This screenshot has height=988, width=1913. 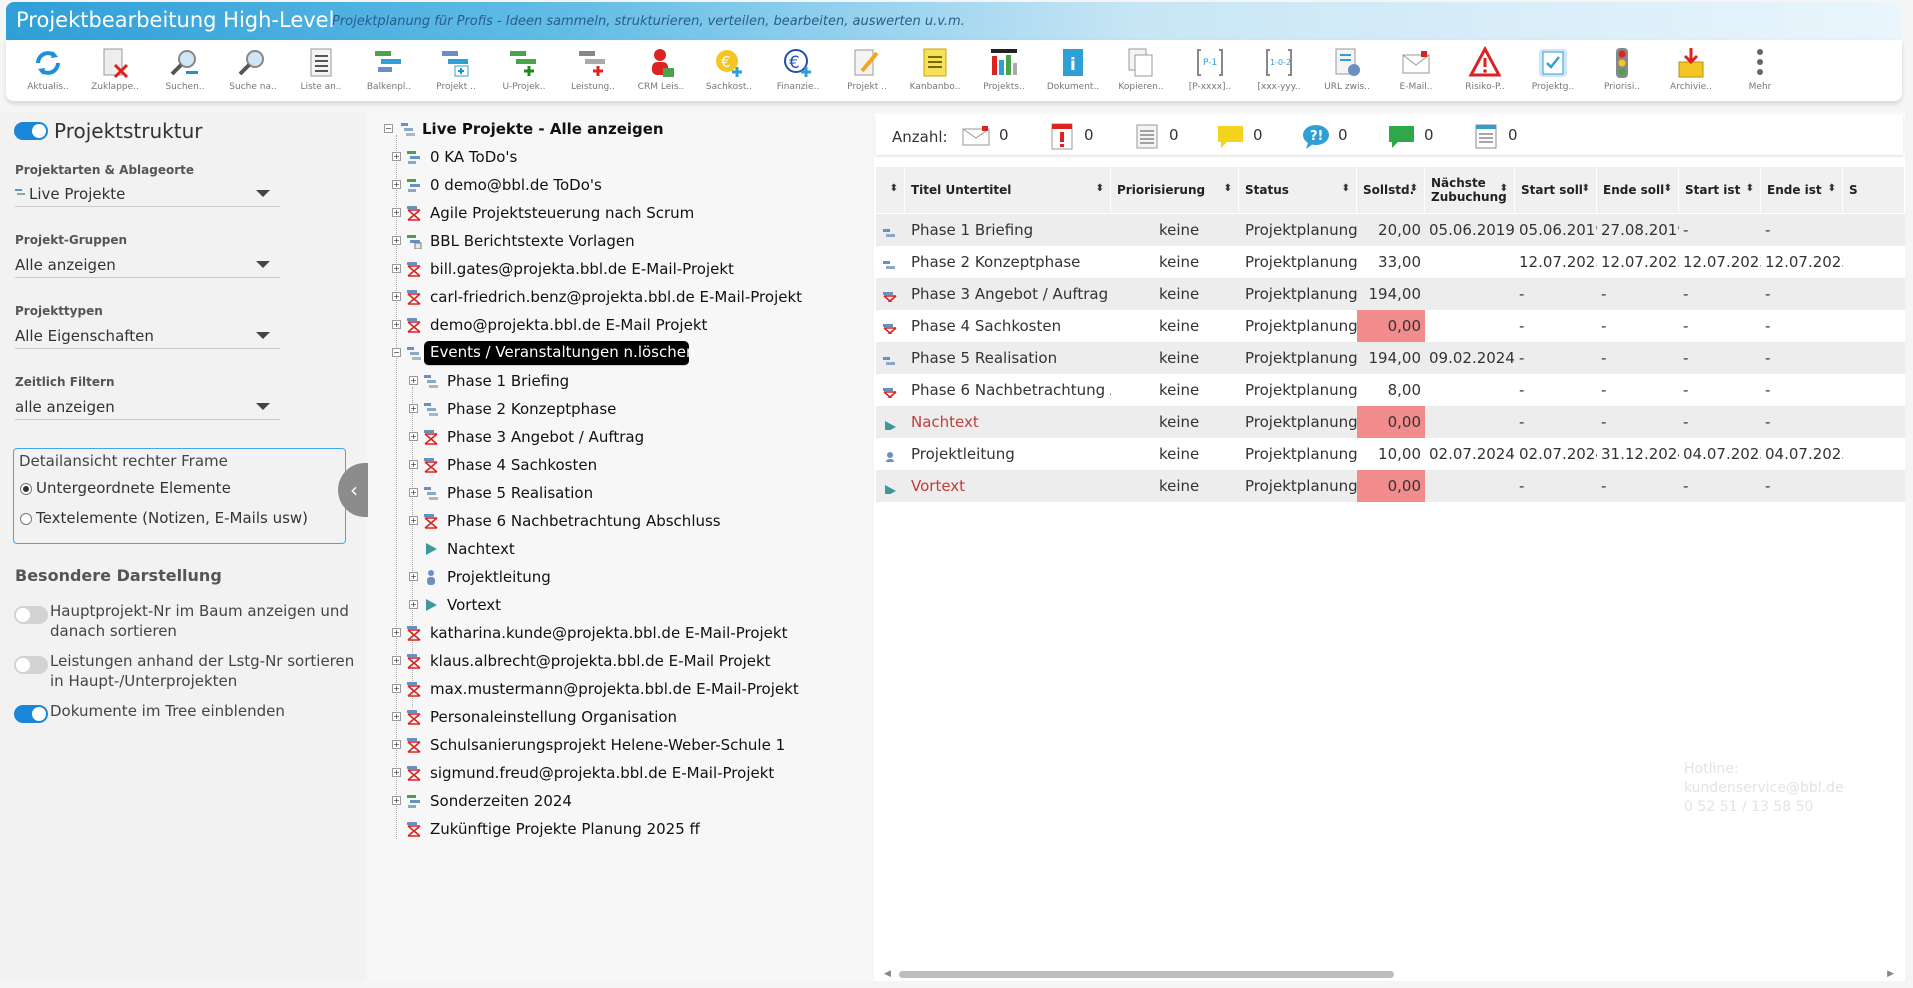 What do you see at coordinates (321, 72) in the screenshot?
I see `toolbar-button-list: Liste an..` at bounding box center [321, 72].